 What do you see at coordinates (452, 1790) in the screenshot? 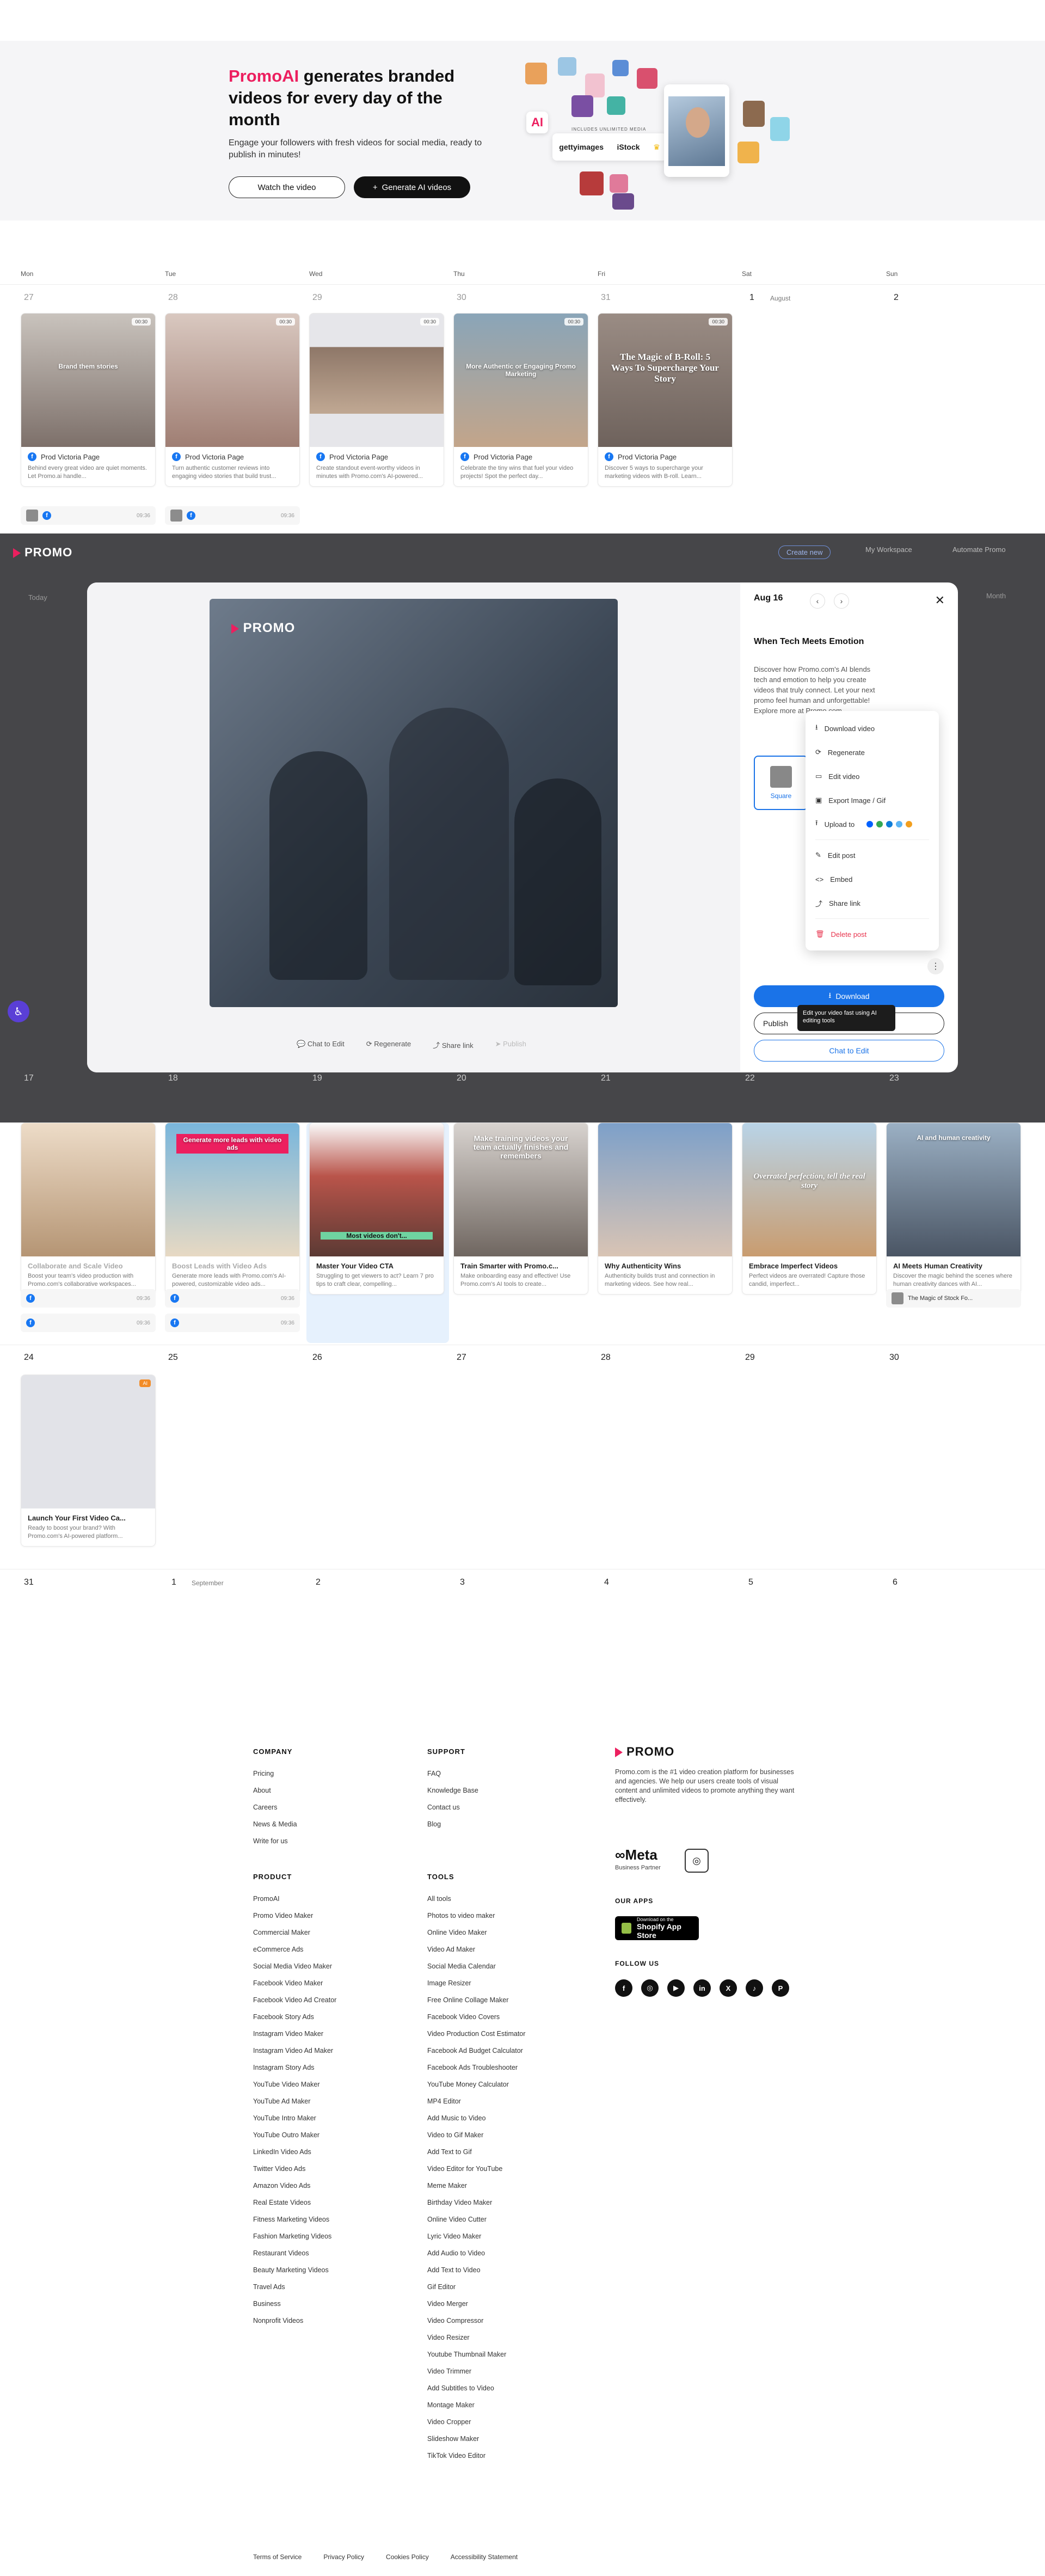
I see `footer-link: Knowledge Base` at bounding box center [452, 1790].